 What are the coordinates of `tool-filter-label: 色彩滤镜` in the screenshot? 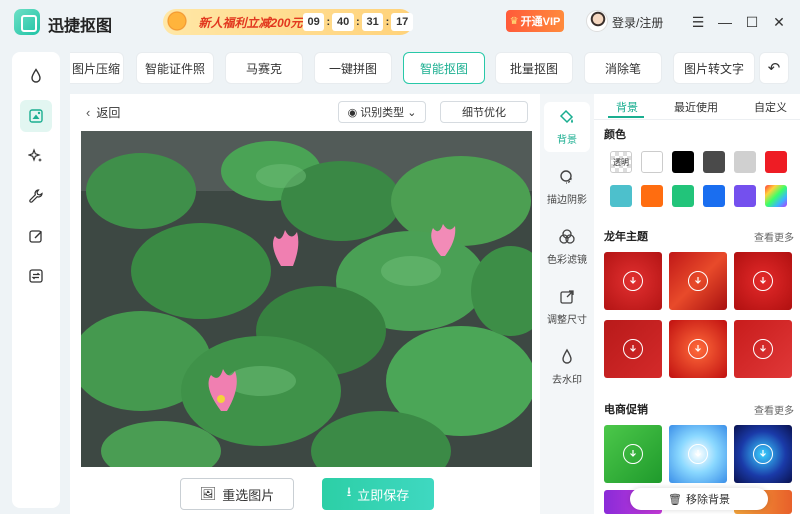 It's located at (567, 260).